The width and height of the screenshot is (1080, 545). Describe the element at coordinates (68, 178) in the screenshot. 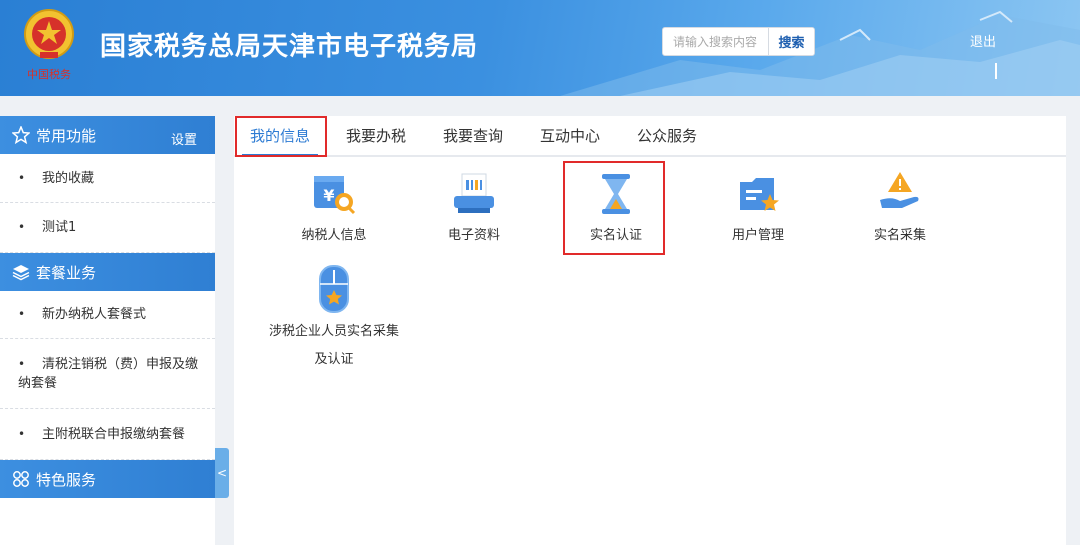

I see `sidebar-item-label: 我的收藏` at that location.